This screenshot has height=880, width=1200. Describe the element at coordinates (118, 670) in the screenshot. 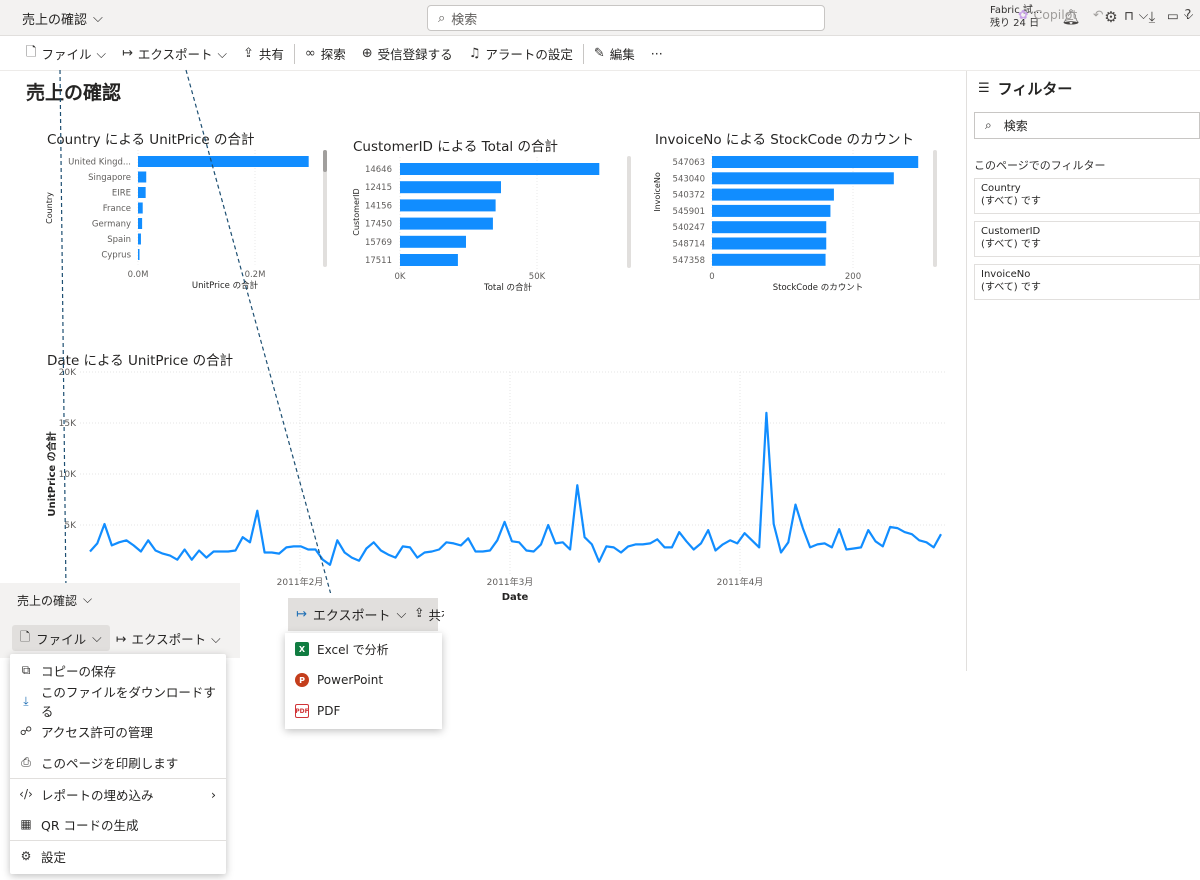

I see `menu-item-save-copy: ⧉ コピーの保存` at that location.